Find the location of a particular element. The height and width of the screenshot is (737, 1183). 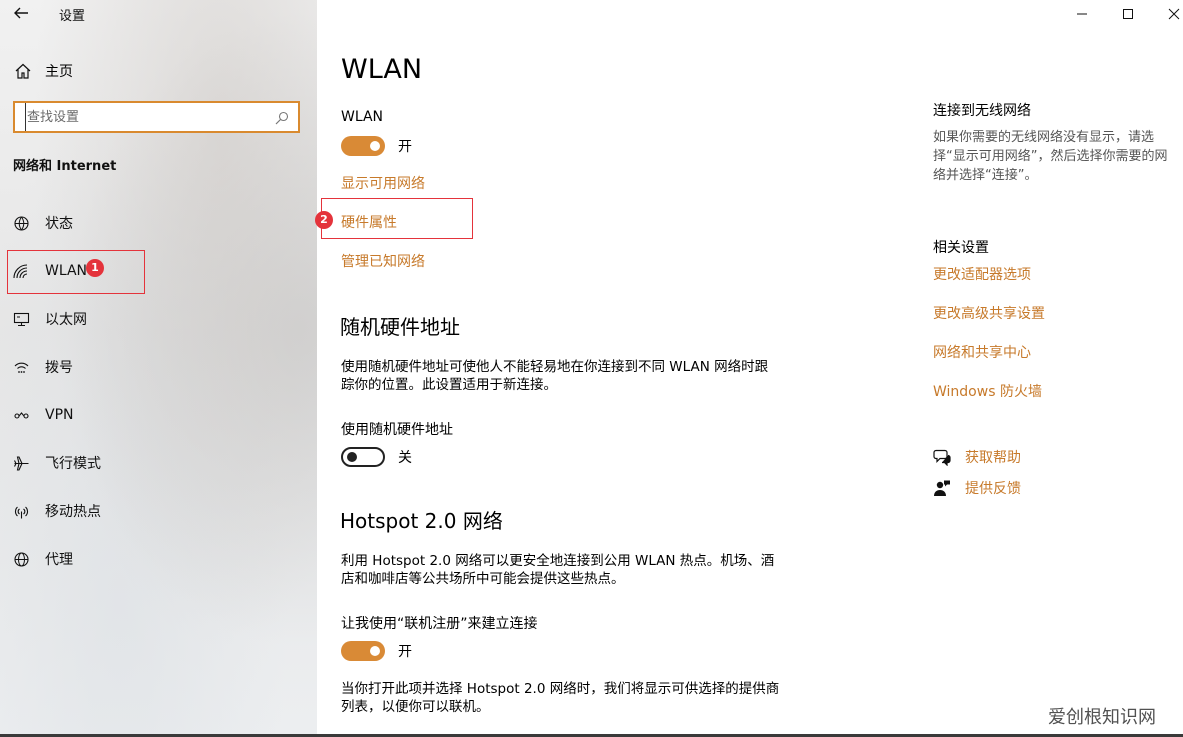

sidebar-item-ethernet: 以太网 is located at coordinates (153, 319).